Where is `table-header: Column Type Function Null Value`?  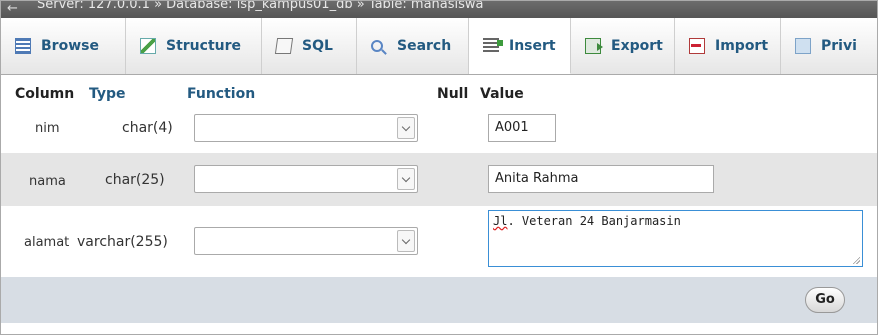
table-header: Column Type Function Null Value is located at coordinates (439, 94).